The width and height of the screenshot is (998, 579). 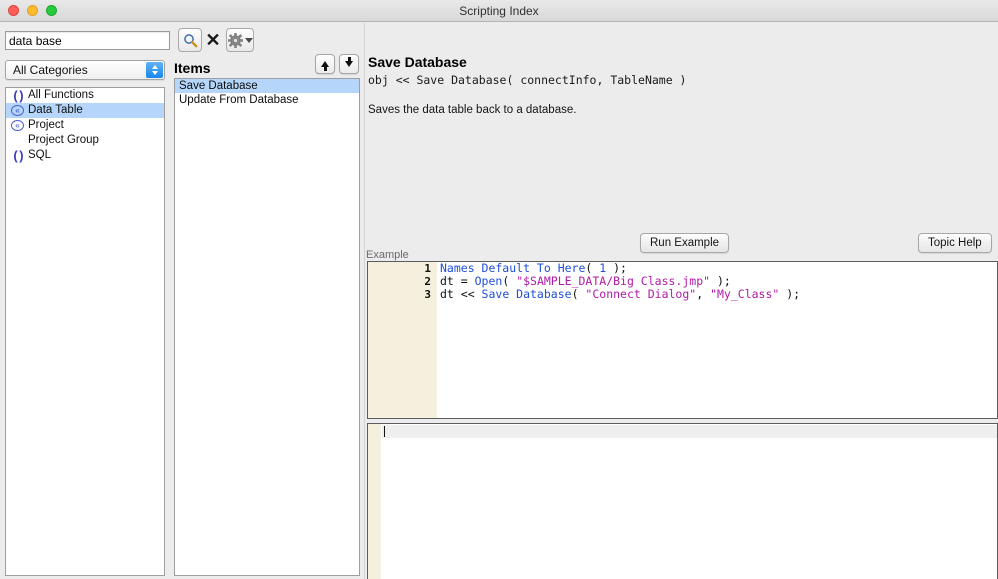 What do you see at coordinates (85, 110) in the screenshot?
I see `tree-item-data-table: « Data Table` at bounding box center [85, 110].